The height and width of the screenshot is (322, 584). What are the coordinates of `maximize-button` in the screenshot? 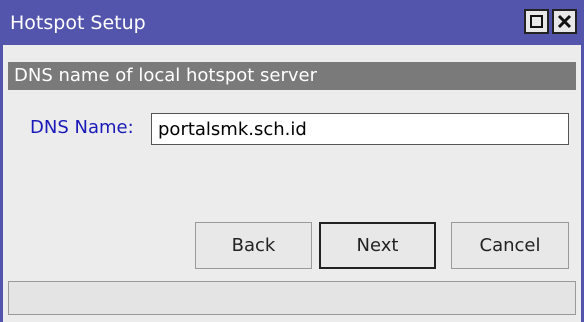 It's located at (536, 21).